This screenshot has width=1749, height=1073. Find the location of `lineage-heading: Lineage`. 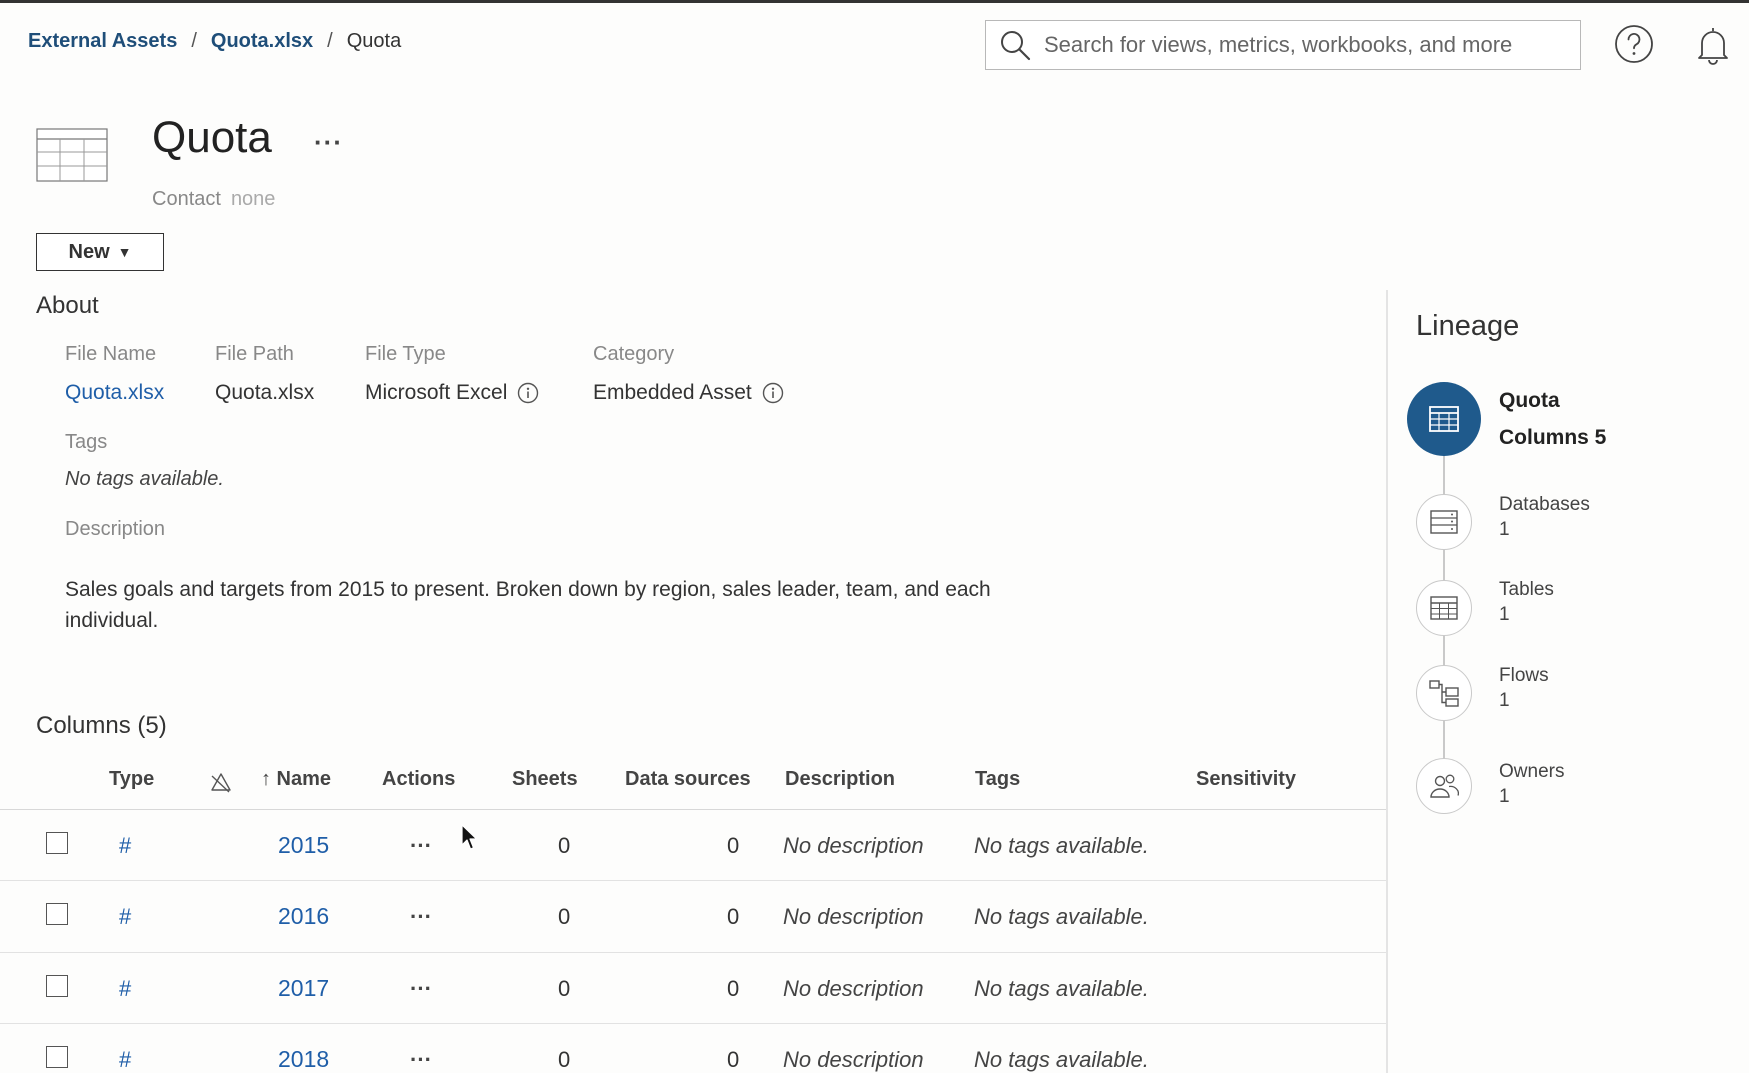

lineage-heading: Lineage is located at coordinates (1468, 326).